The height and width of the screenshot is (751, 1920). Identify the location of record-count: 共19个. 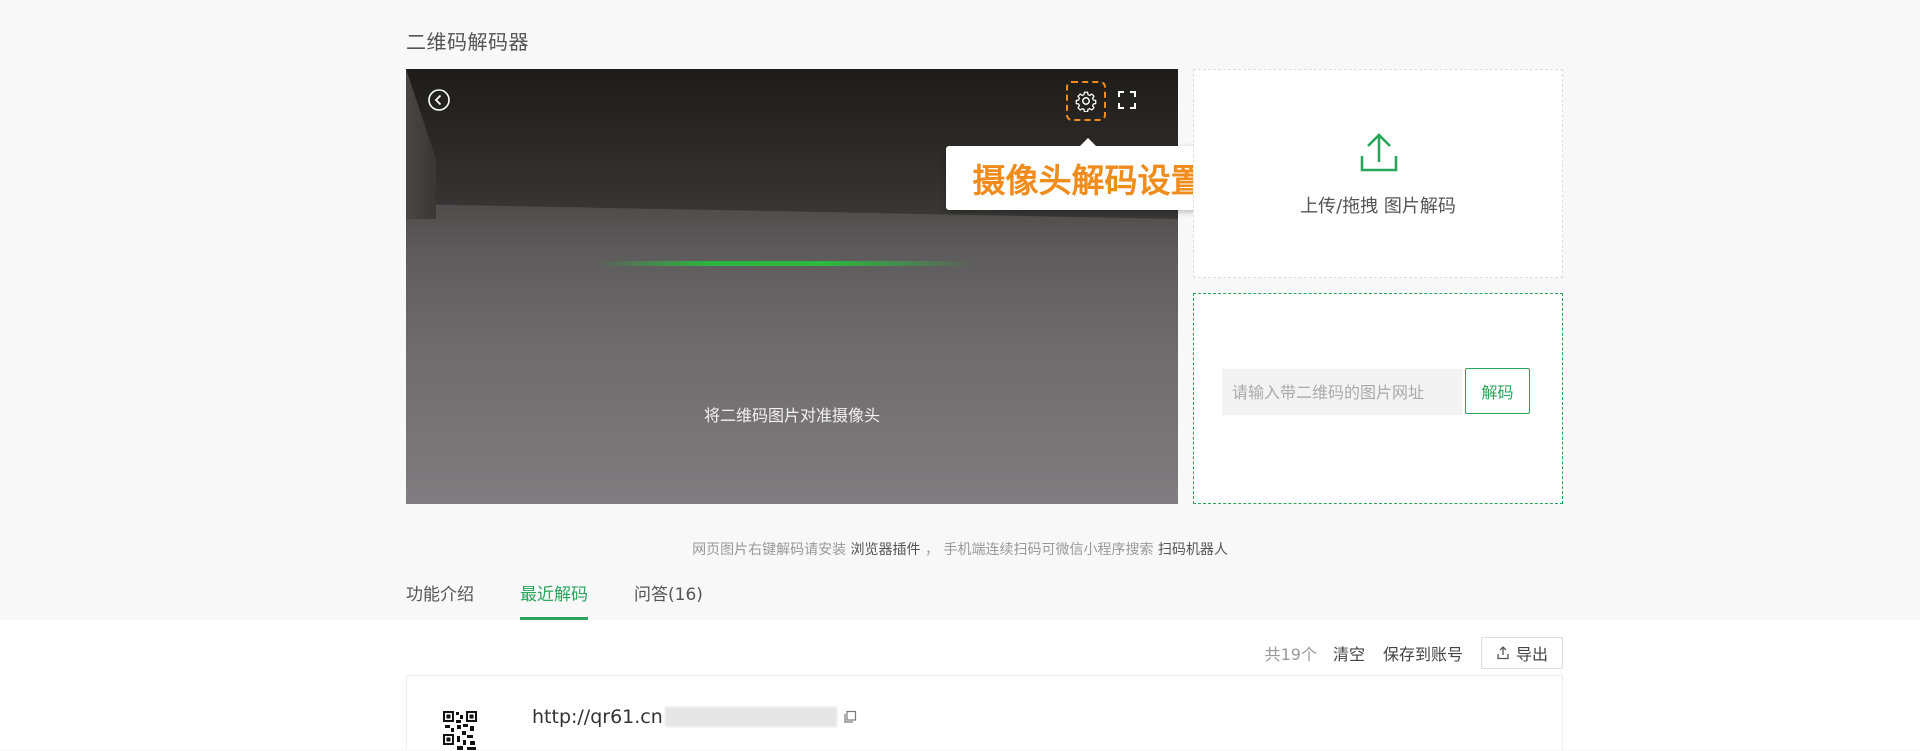
(1290, 654).